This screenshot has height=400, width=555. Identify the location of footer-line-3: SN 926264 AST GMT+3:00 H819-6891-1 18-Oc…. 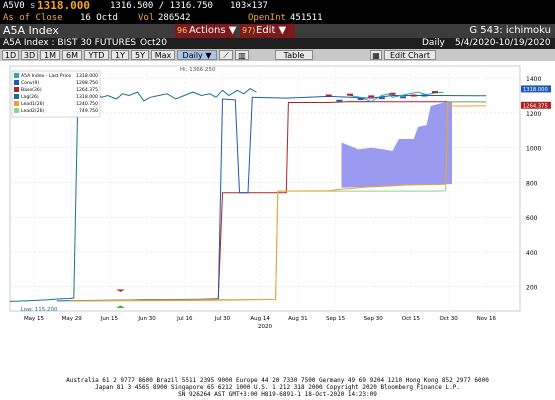
(277, 394).